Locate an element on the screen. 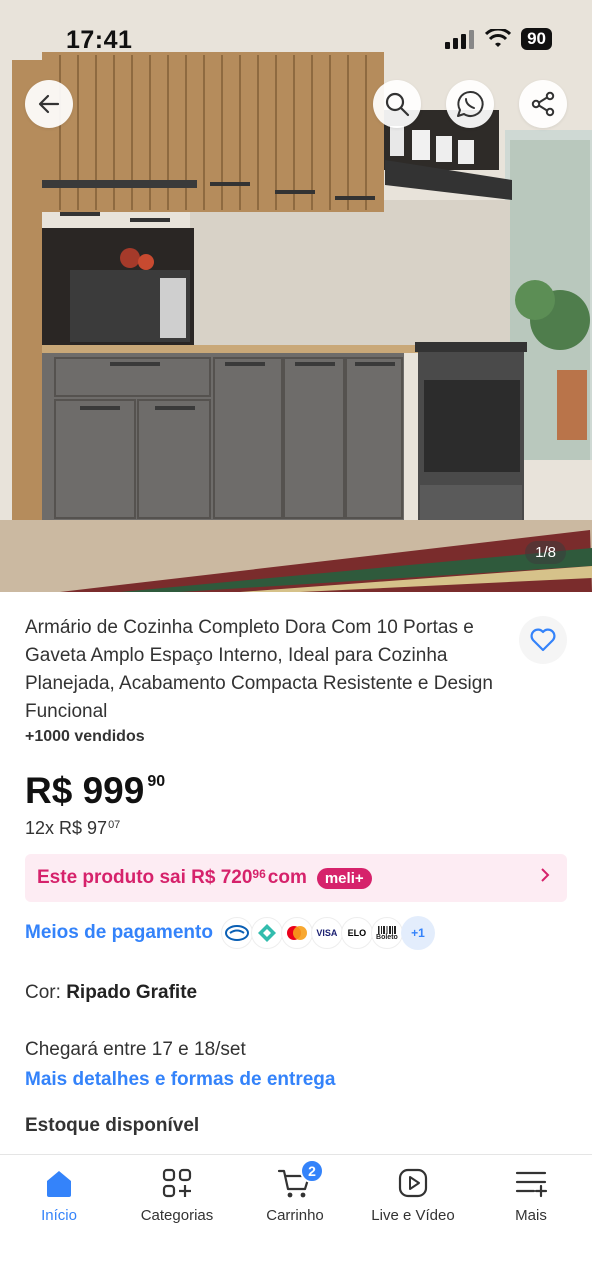 The image size is (592, 1280). search-icon is located at coordinates (397, 104).